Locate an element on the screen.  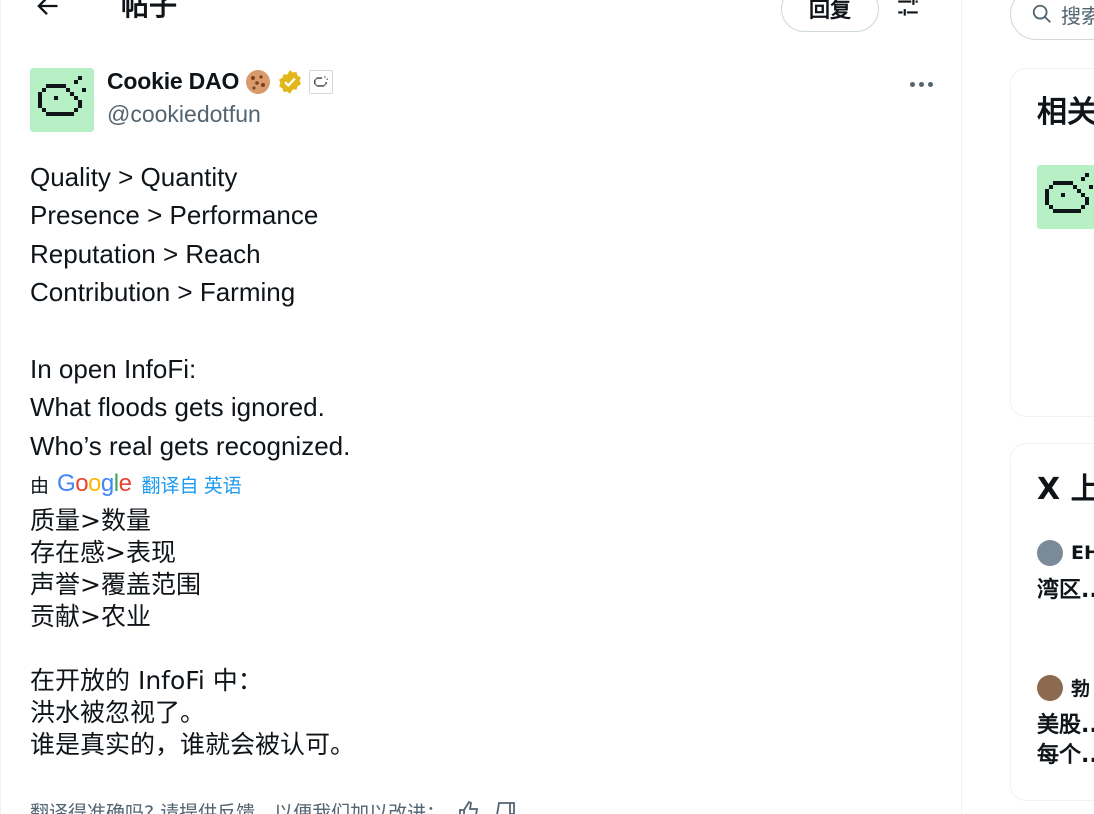
translated-line-break is located at coordinates (192, 649).